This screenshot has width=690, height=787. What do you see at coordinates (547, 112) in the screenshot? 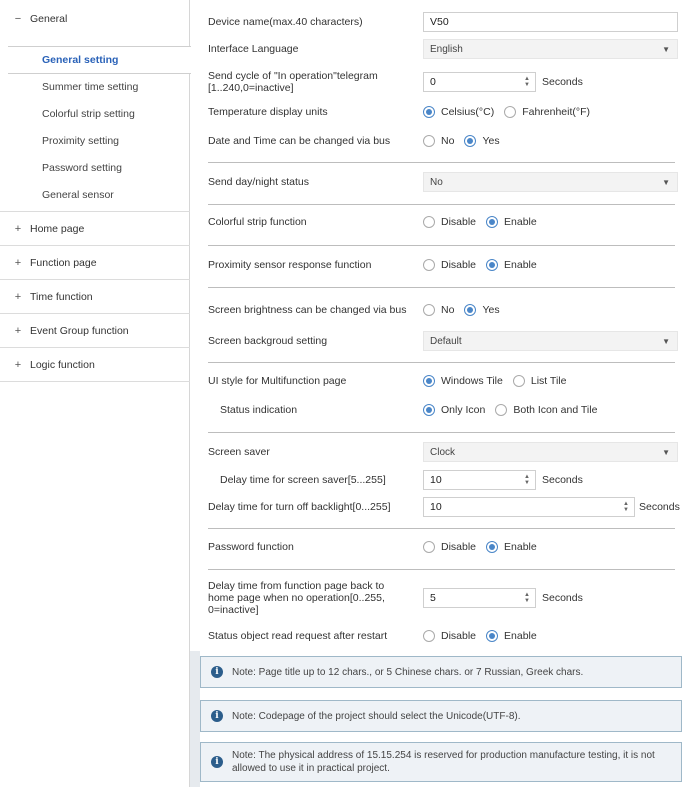
I see `radio-fahrenheit: Fahrenheit(°F)` at bounding box center [547, 112].